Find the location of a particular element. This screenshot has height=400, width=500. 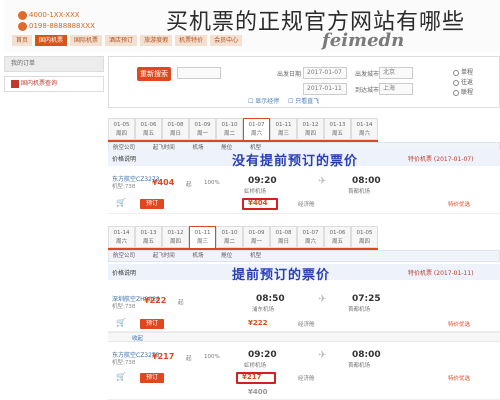

hotline-number-1: 4000-1XX-XXX is located at coordinates (54, 15).